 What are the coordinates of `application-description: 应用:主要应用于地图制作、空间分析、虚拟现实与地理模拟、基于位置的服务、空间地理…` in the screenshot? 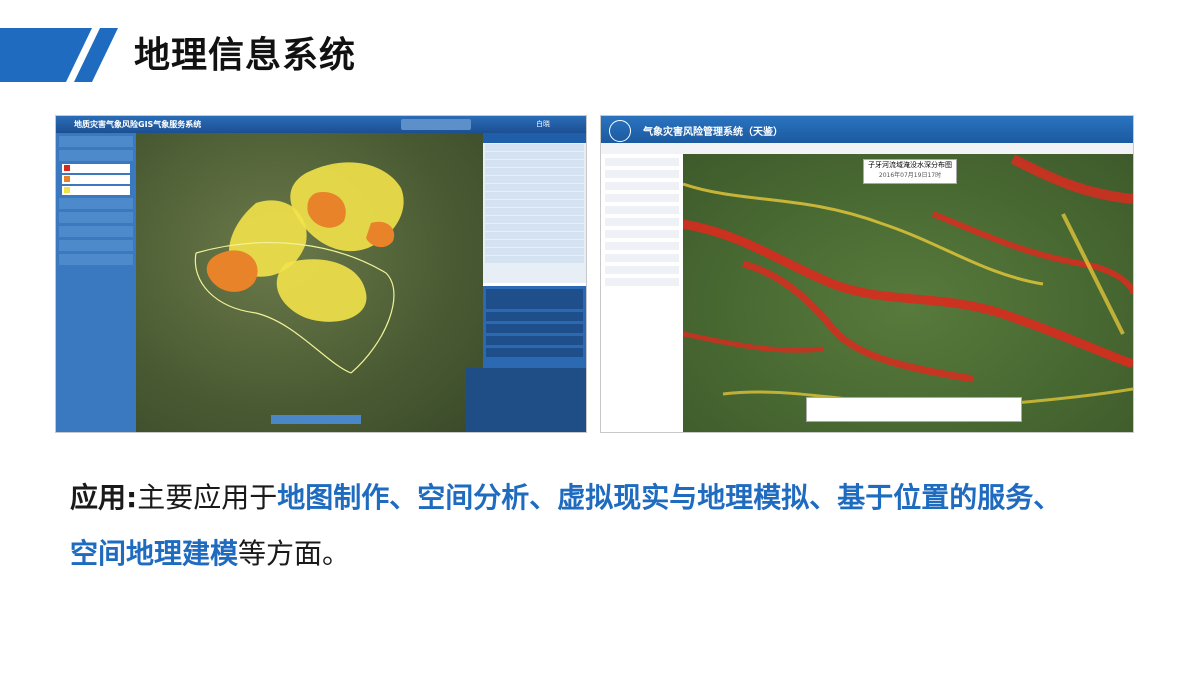 It's located at (610, 526).